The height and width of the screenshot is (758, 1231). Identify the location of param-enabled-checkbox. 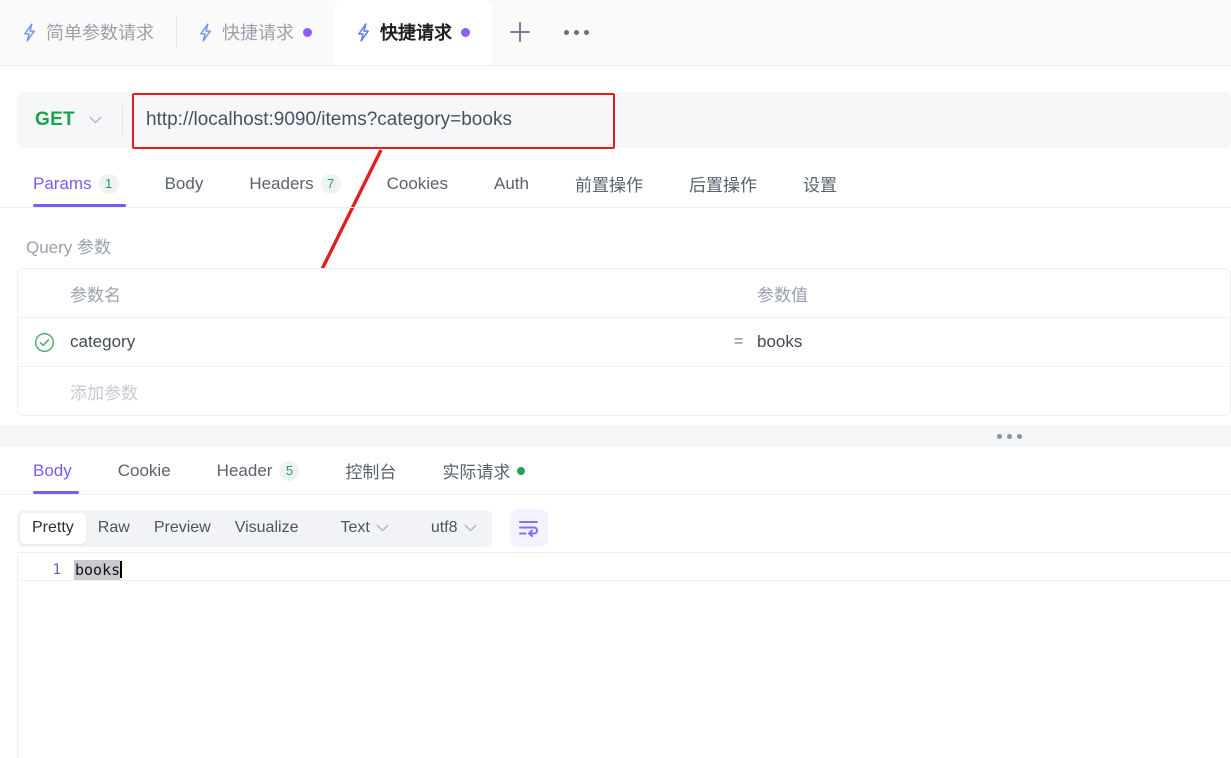
(44, 342).